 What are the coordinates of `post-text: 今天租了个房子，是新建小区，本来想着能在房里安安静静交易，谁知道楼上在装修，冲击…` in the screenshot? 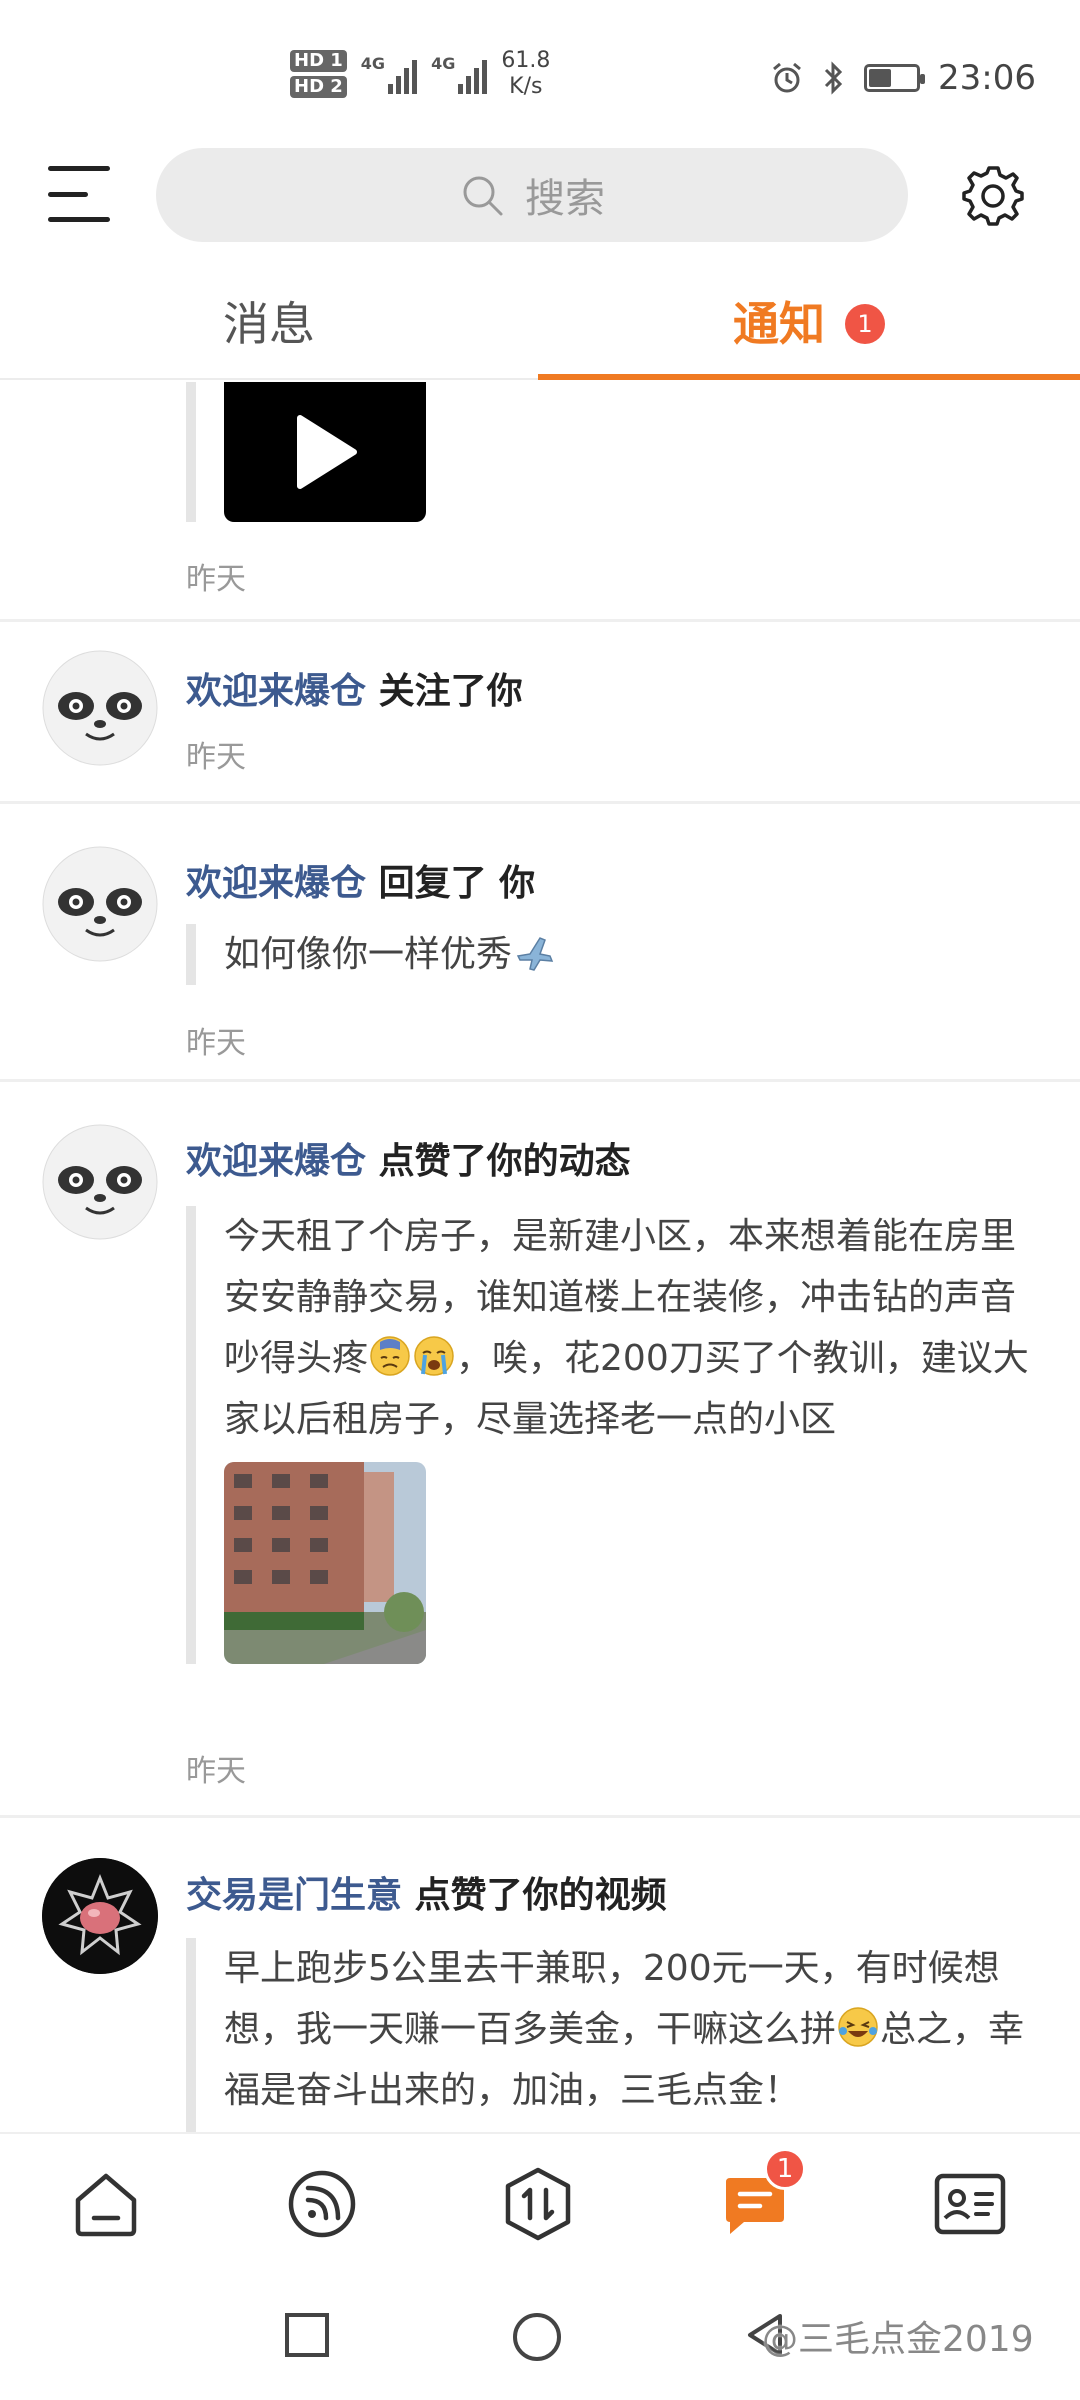 It's located at (626, 1328).